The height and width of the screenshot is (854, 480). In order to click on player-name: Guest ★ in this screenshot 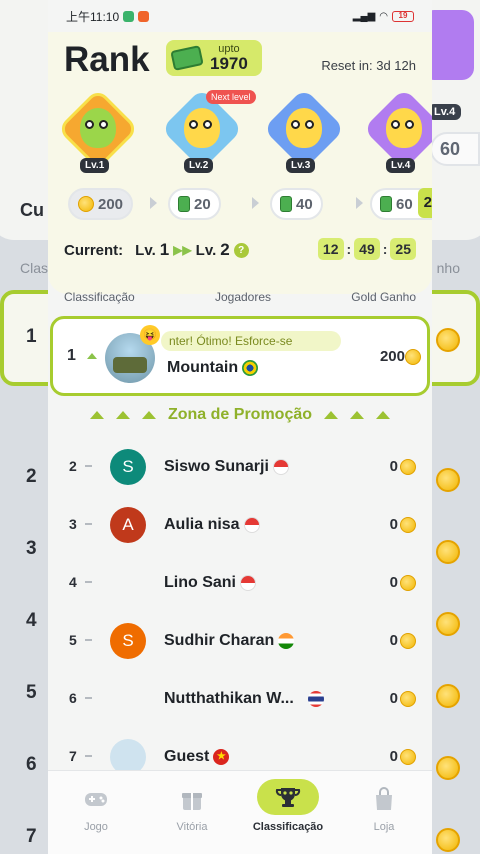, I will do `click(197, 757)`.